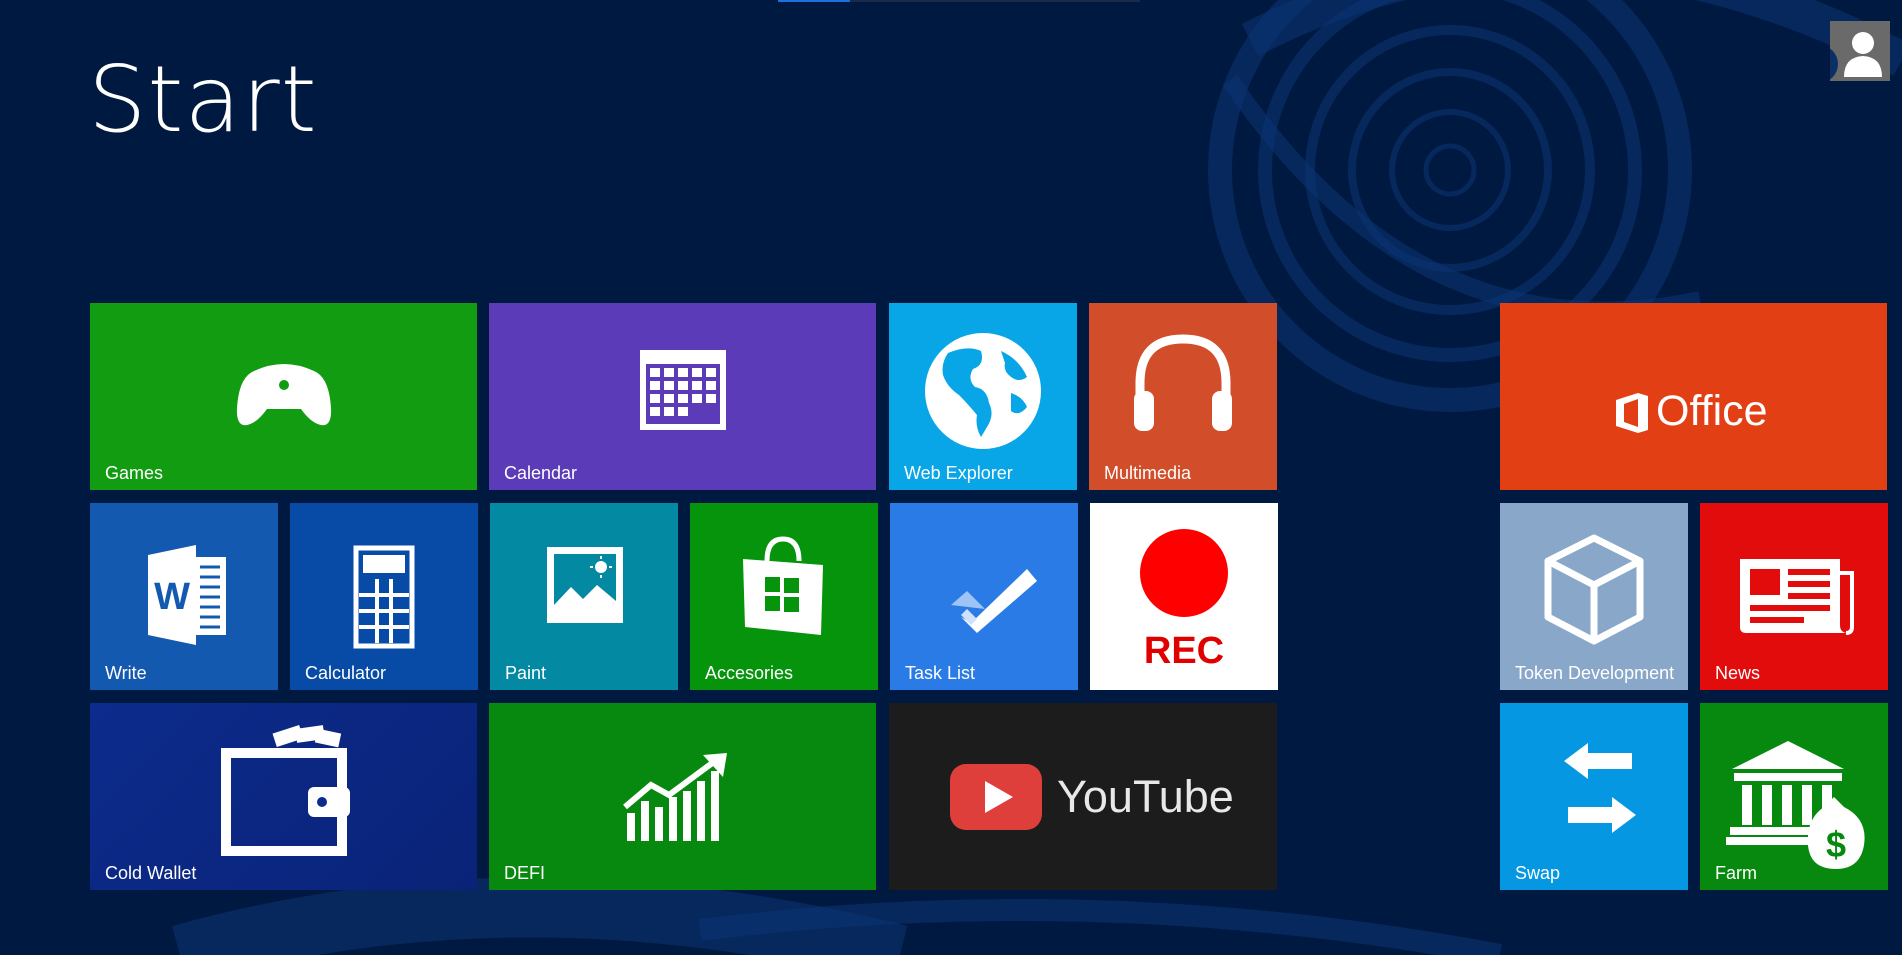 This screenshot has height=955, width=1902. Describe the element at coordinates (995, 1) in the screenshot. I see `top-scroll-track` at that location.